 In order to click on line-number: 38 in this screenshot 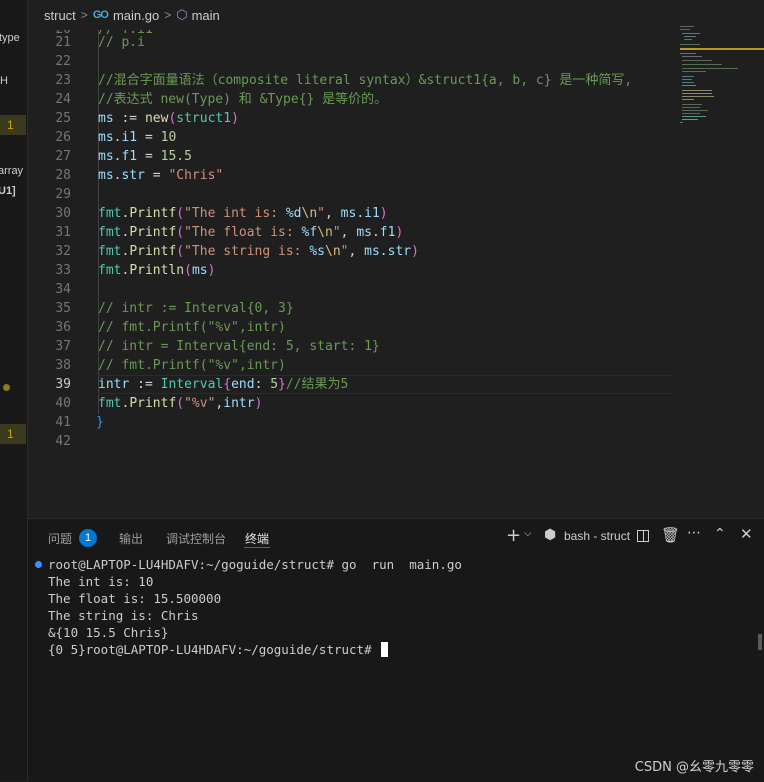, I will do `click(63, 365)`.